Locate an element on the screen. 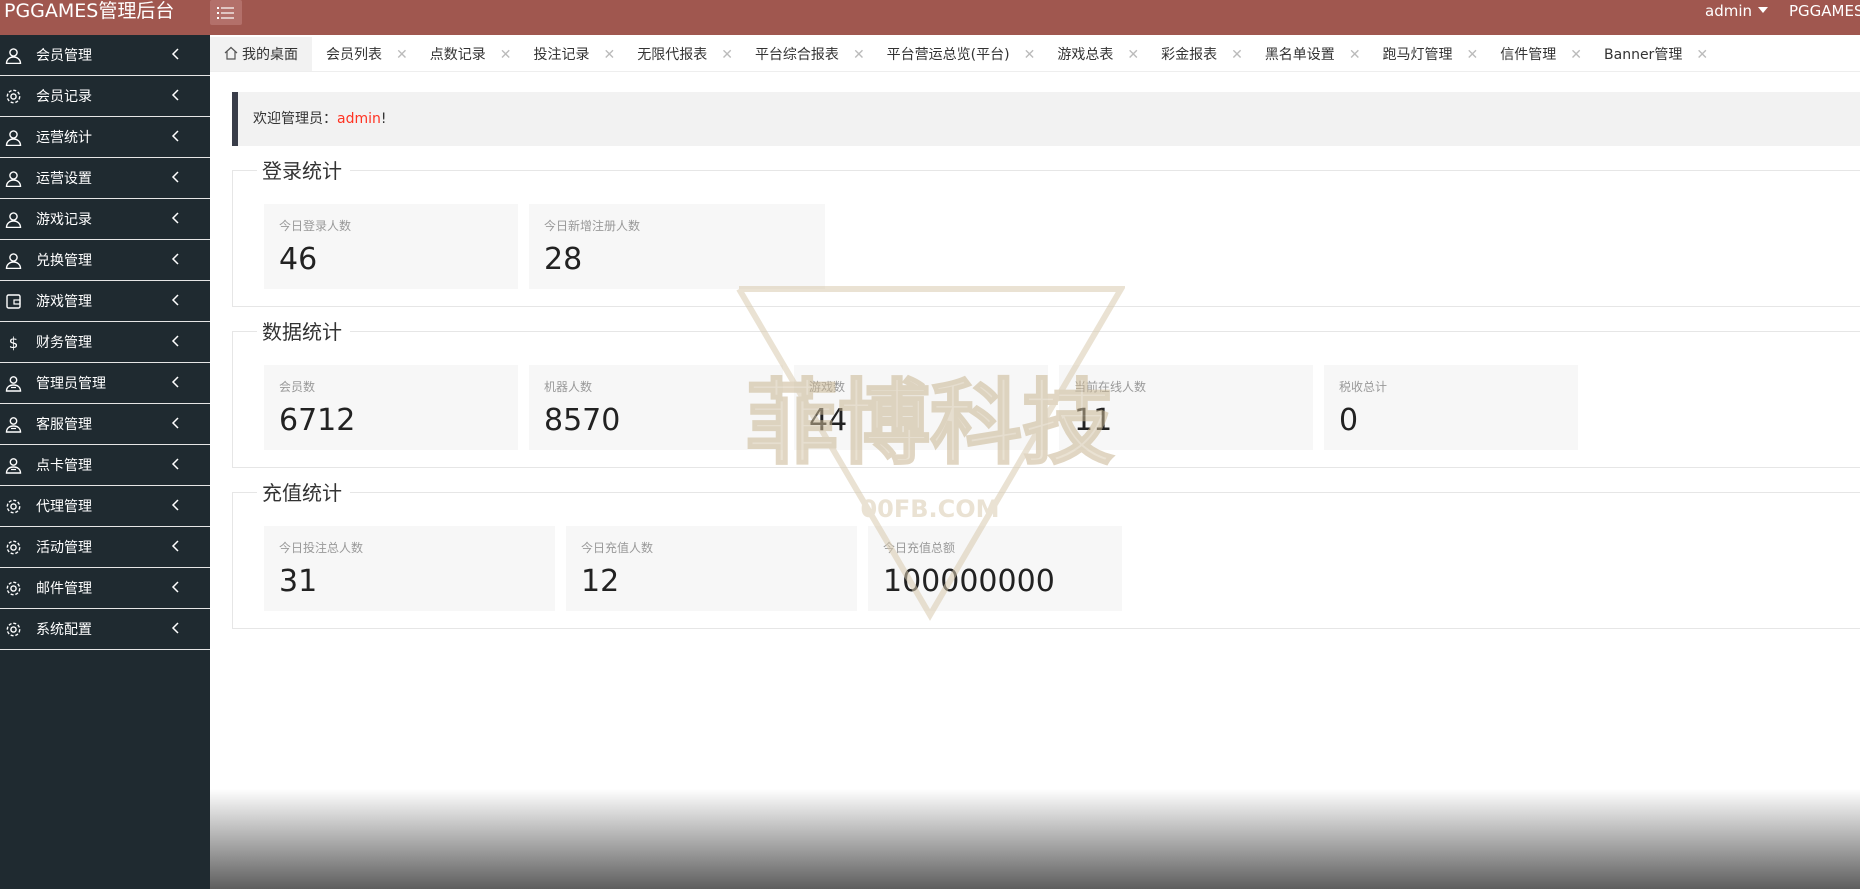  sidebar-item-label: 兑换管理 is located at coordinates (64, 261).